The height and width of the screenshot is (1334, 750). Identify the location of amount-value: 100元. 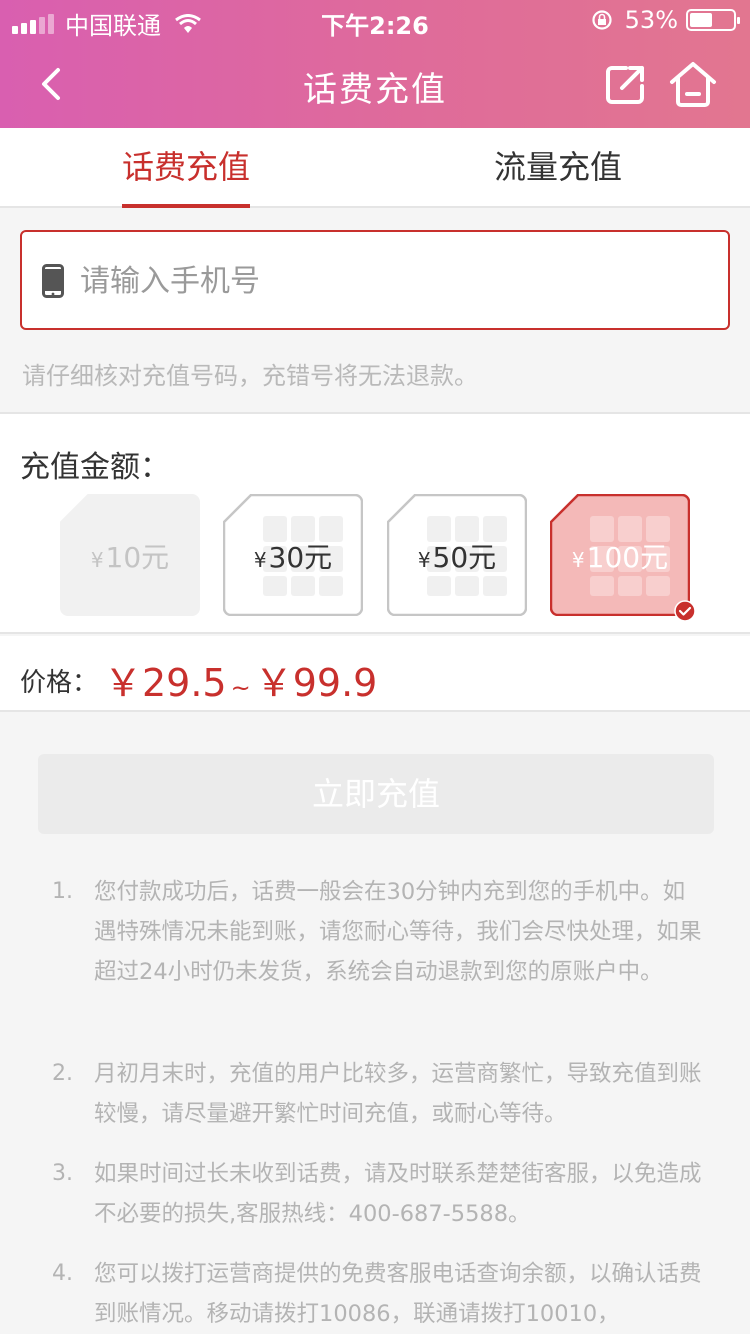
(627, 557).